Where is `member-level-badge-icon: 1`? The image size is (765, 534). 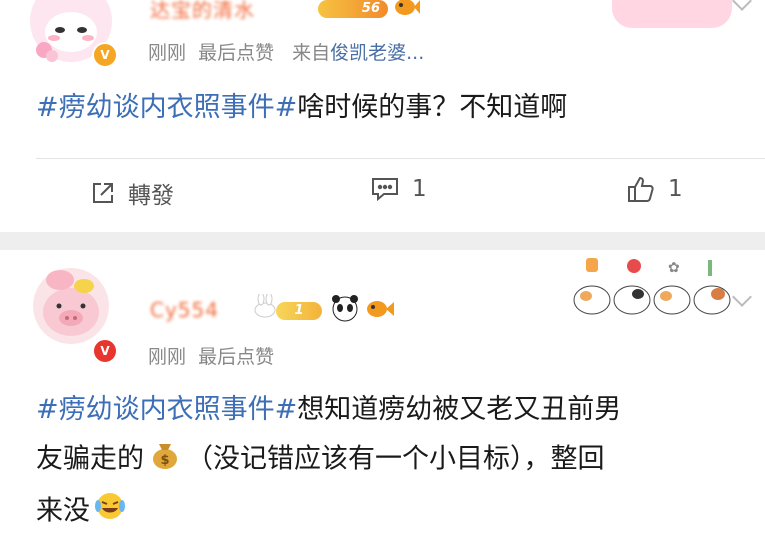
member-level-badge-icon: 1 is located at coordinates (299, 311).